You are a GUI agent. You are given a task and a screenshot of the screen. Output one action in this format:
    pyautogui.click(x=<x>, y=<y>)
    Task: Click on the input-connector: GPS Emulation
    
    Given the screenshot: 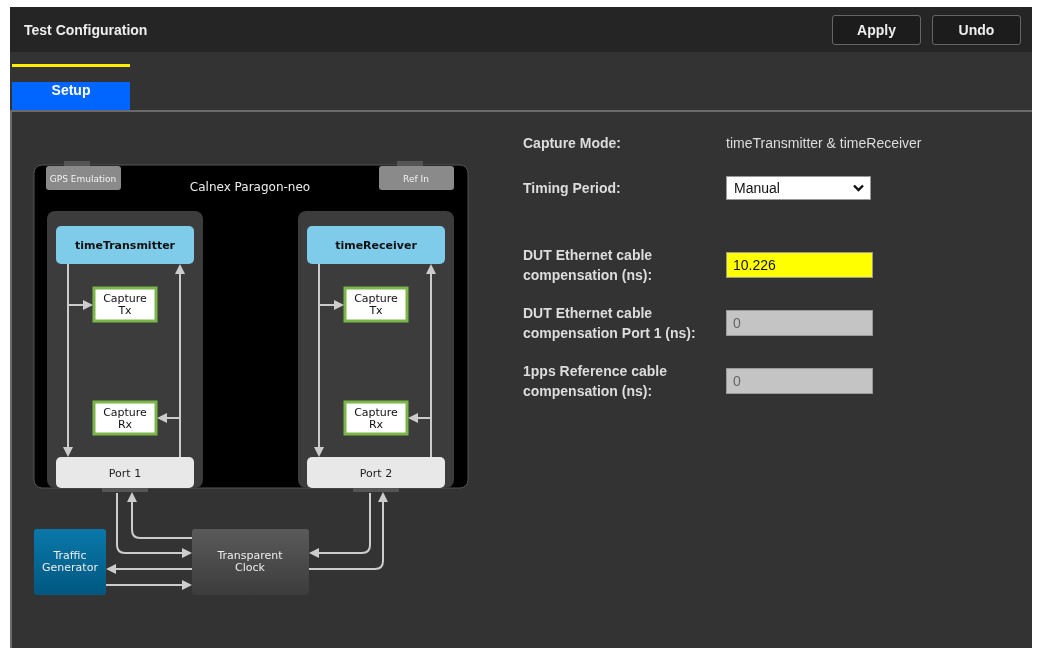 What is the action you would take?
    pyautogui.click(x=83, y=175)
    